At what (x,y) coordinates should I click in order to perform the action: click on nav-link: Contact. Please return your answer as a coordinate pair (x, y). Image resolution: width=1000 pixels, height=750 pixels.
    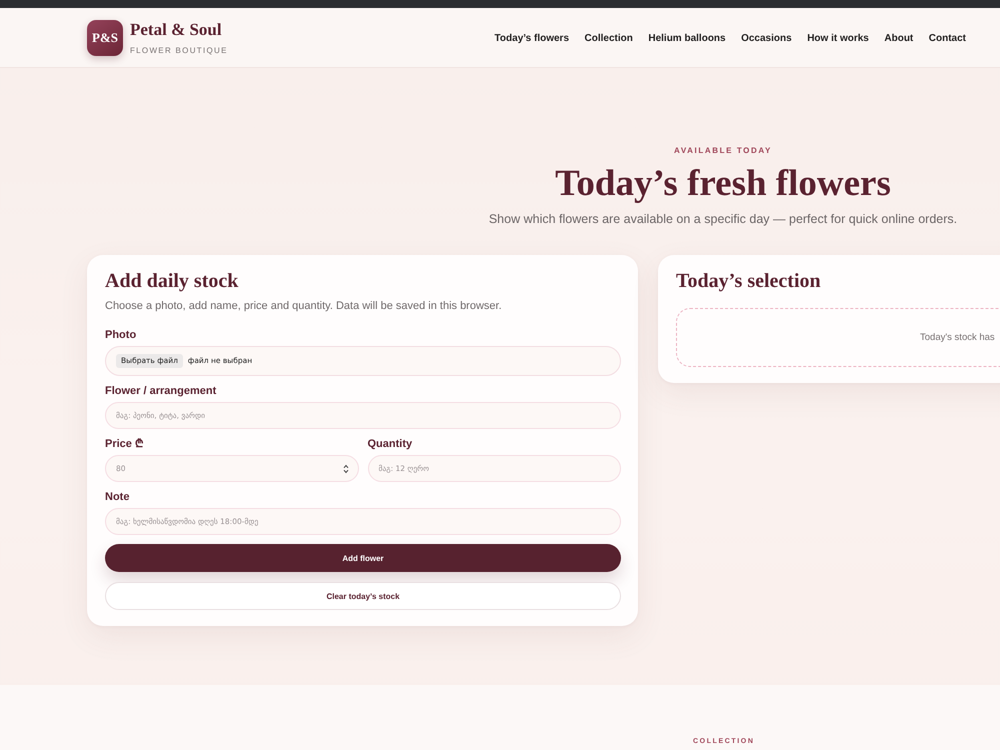
    Looking at the image, I should click on (947, 38).